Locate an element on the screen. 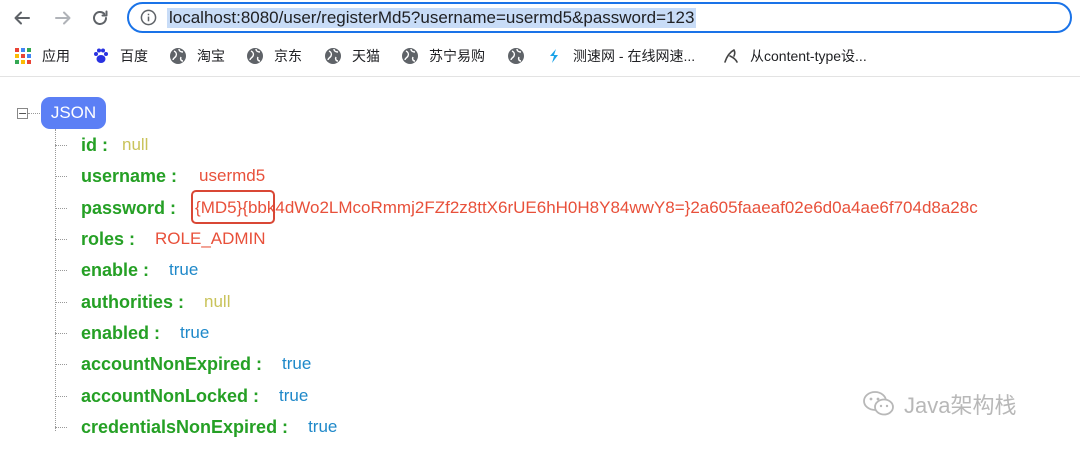  baidu-paw-icon is located at coordinates (101, 56).